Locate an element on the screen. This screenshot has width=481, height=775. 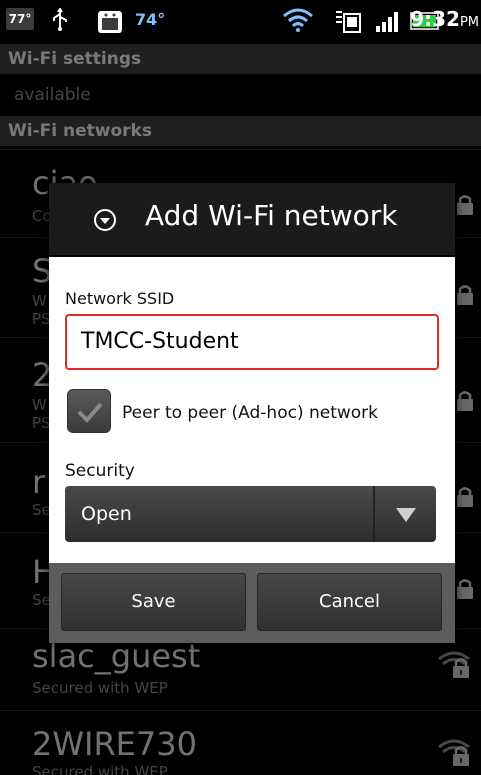
dialog-title: Add Wi-Fi network is located at coordinates (271, 215).